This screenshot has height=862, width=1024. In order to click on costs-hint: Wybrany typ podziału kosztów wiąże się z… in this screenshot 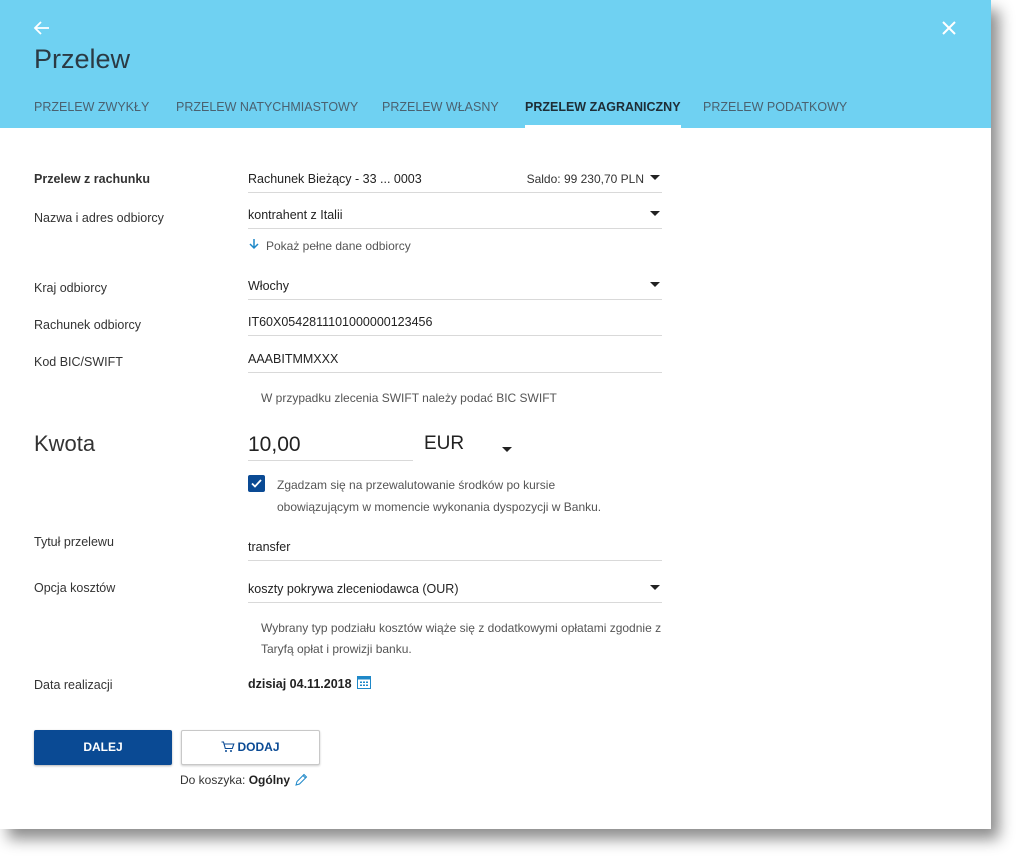, I will do `click(461, 638)`.